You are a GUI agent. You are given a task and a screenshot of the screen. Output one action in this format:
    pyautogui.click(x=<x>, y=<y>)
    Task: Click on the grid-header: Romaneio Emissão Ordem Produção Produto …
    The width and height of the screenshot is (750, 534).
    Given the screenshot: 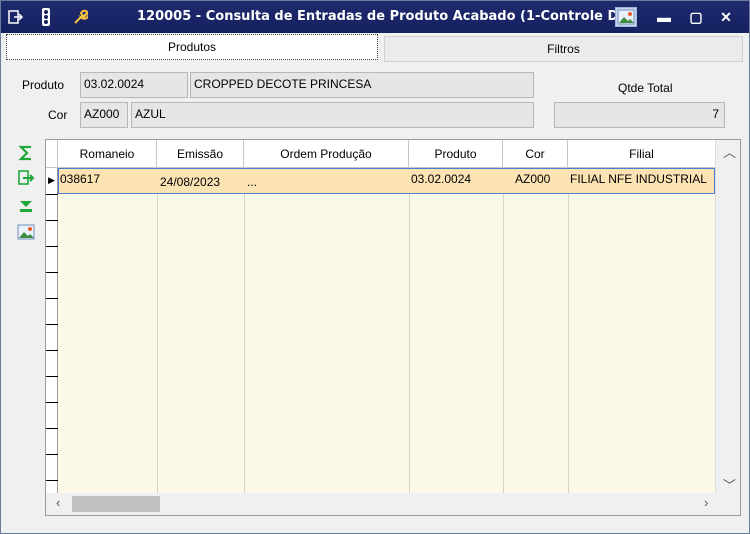 What is the action you would take?
    pyautogui.click(x=393, y=154)
    